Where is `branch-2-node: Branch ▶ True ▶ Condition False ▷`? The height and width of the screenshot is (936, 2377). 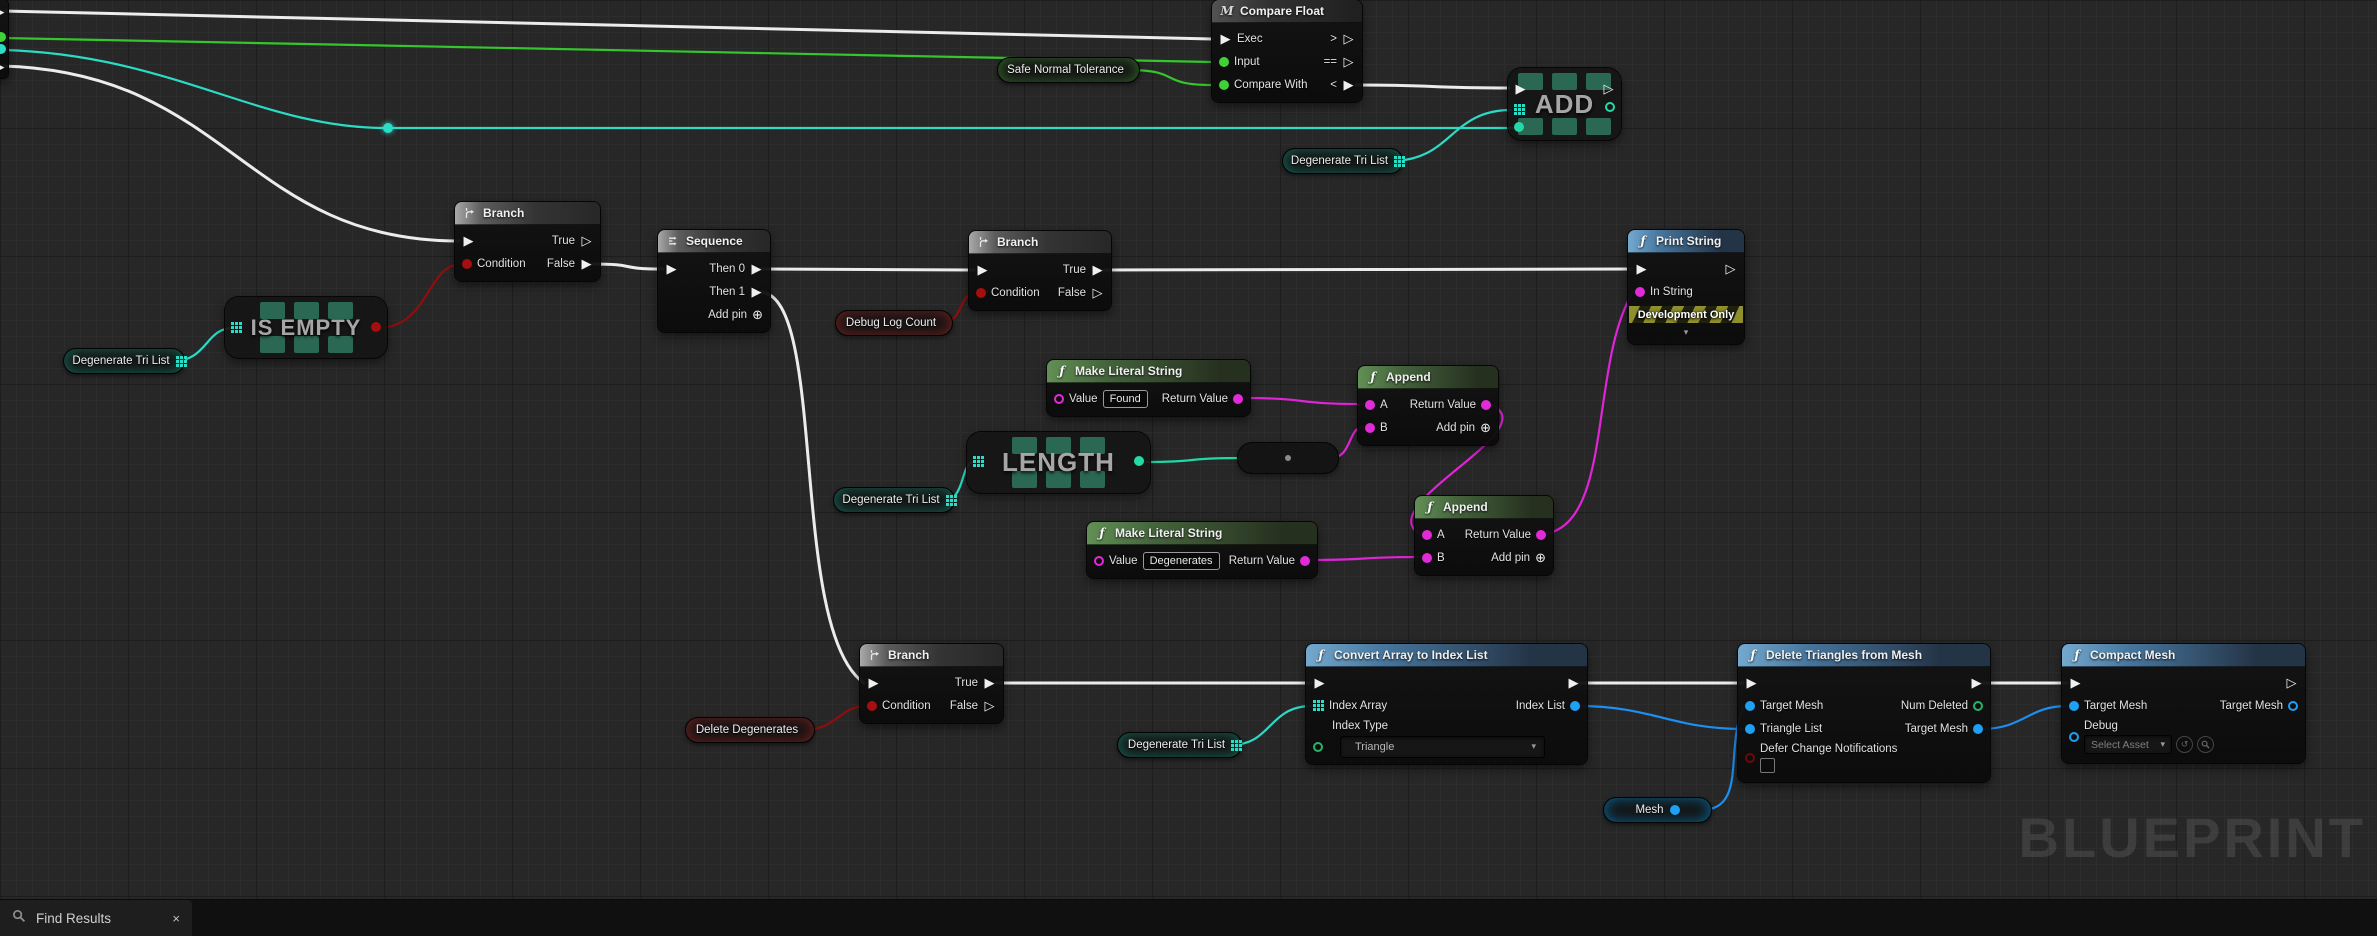 branch-2-node: Branch ▶ True ▶ Condition False ▷ is located at coordinates (1040, 270).